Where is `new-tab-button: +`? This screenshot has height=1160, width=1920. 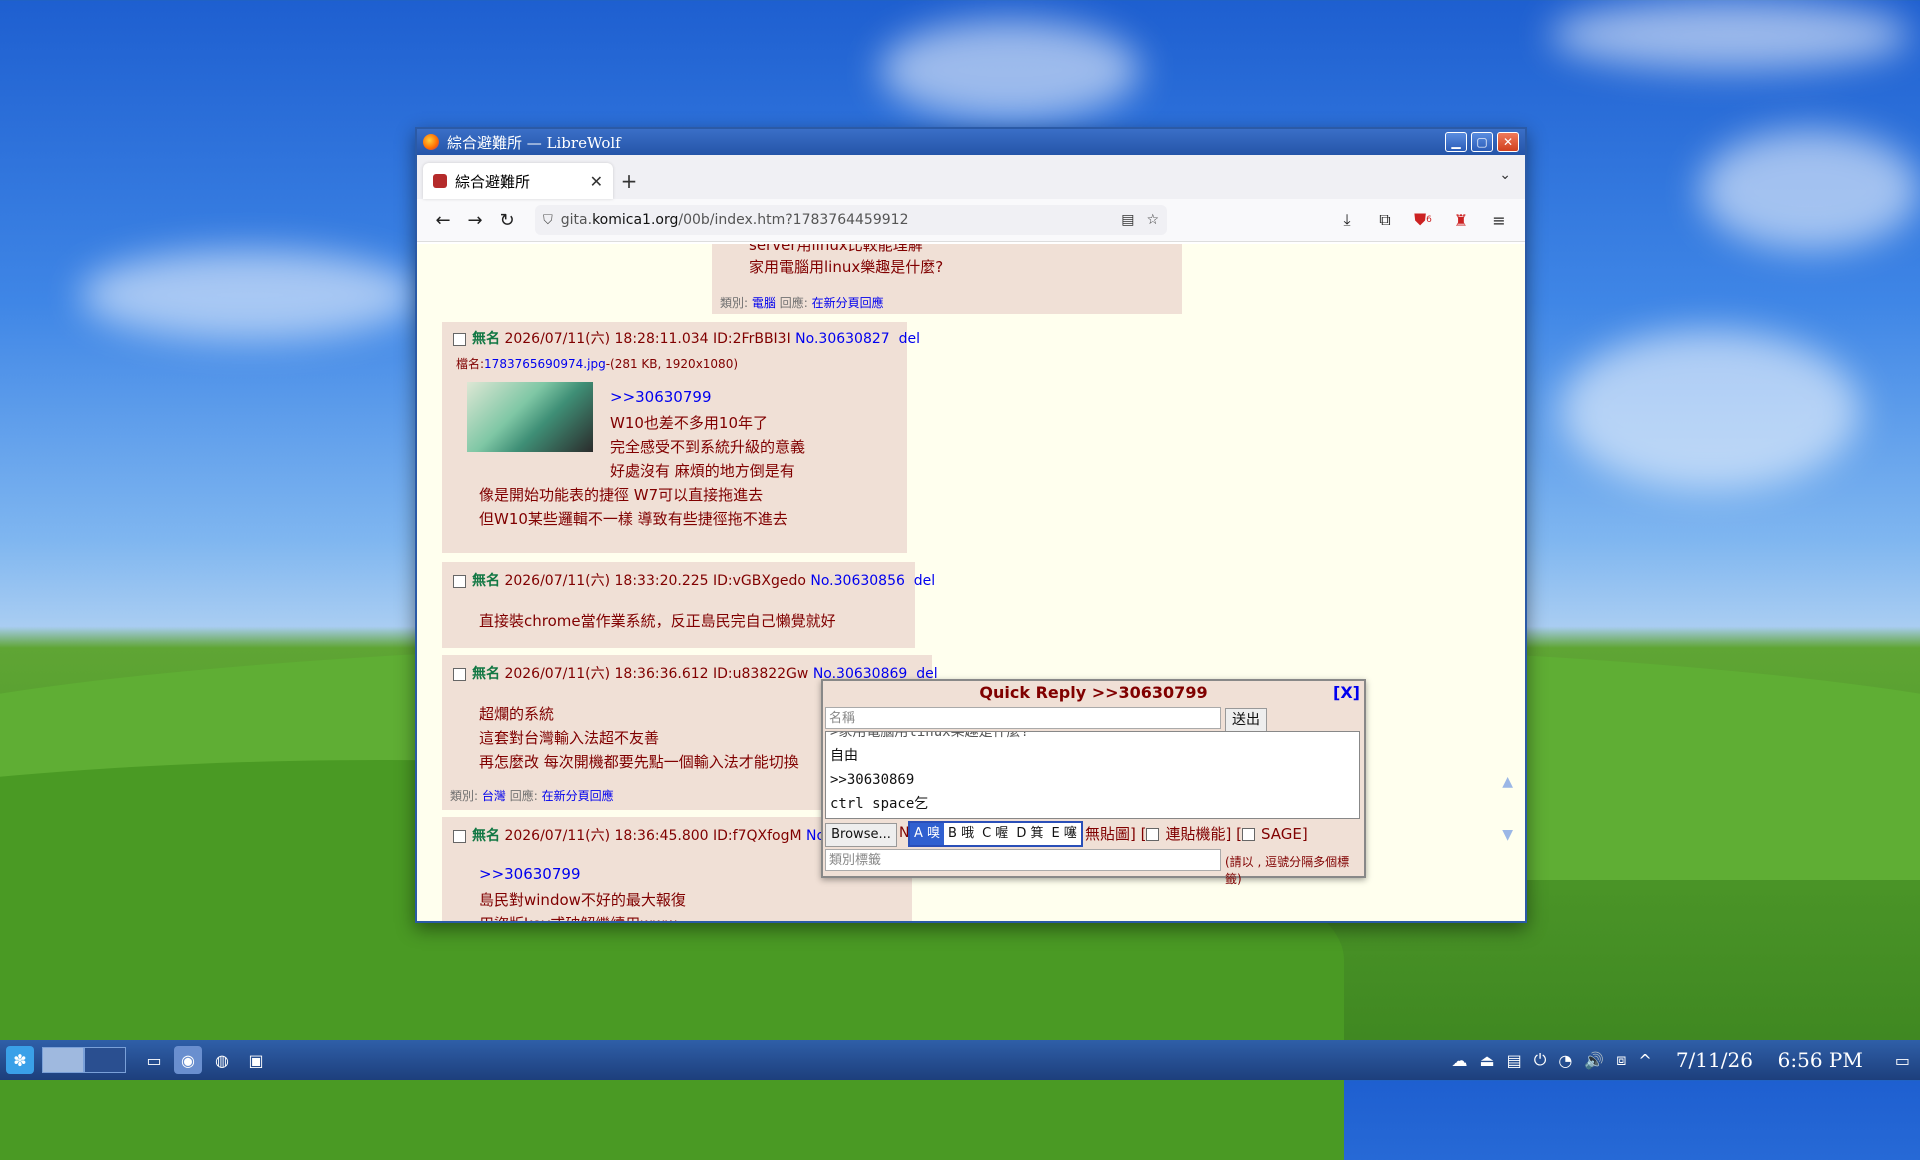
new-tab-button: + is located at coordinates (629, 181).